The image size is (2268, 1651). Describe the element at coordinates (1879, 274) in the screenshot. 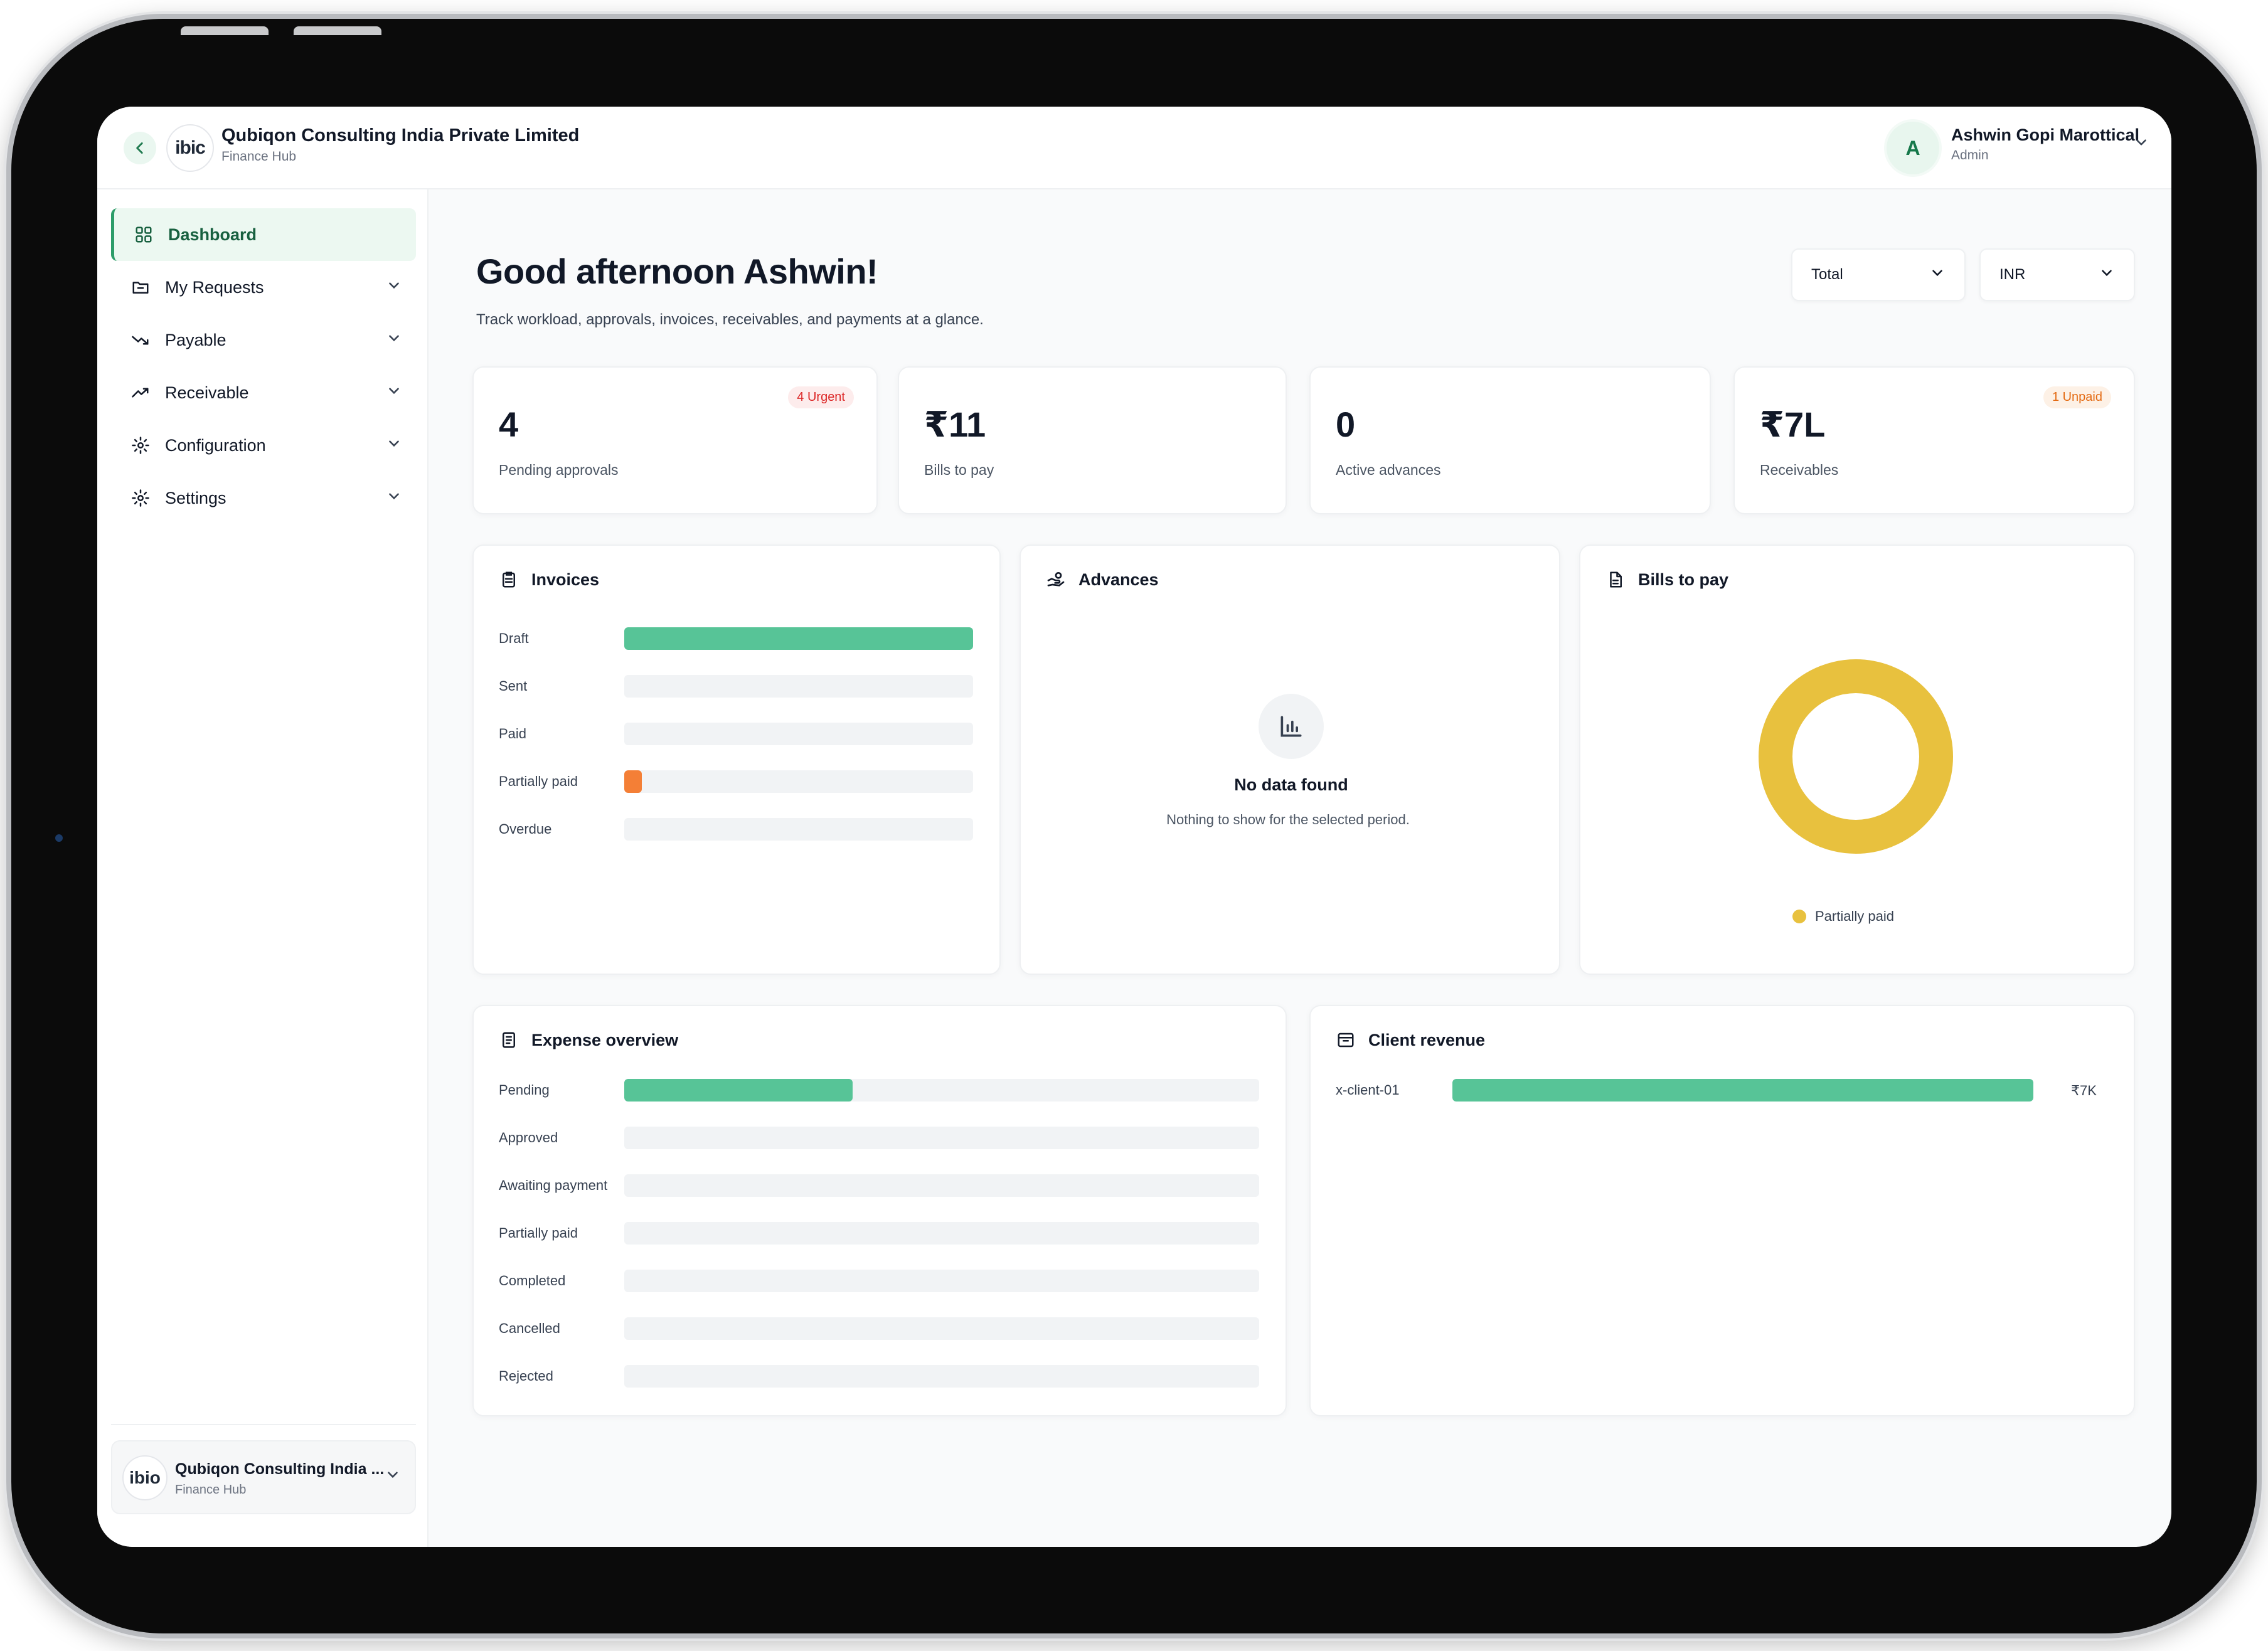

I see `period-select: Total` at that location.